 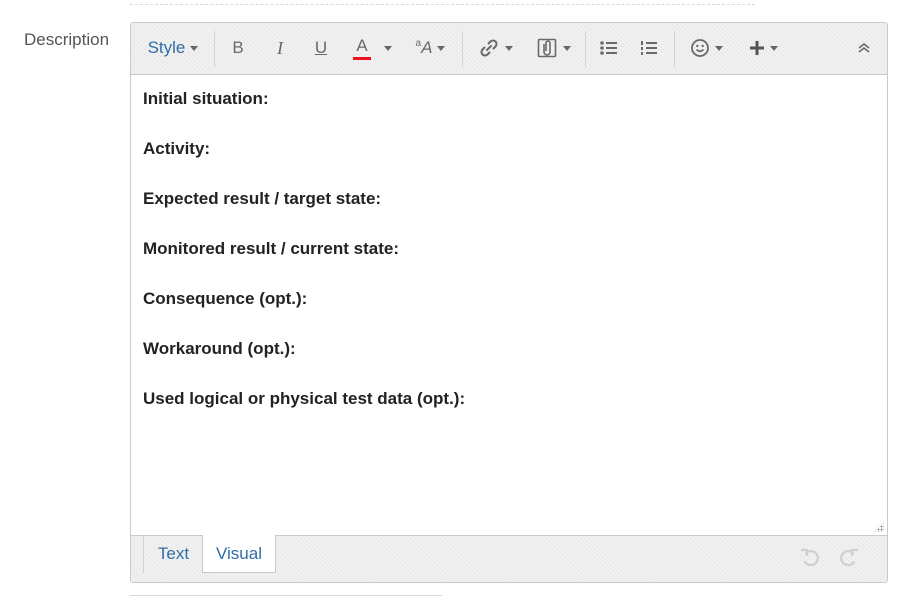 I want to click on link-icon, so click(x=489, y=48).